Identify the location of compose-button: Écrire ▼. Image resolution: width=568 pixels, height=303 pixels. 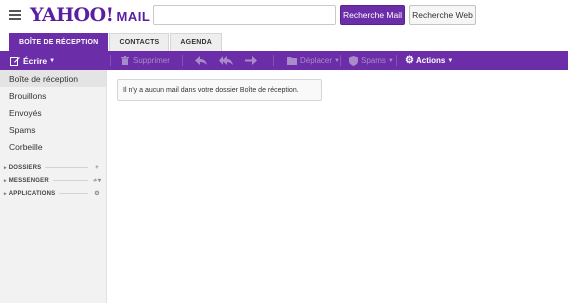
(32, 60).